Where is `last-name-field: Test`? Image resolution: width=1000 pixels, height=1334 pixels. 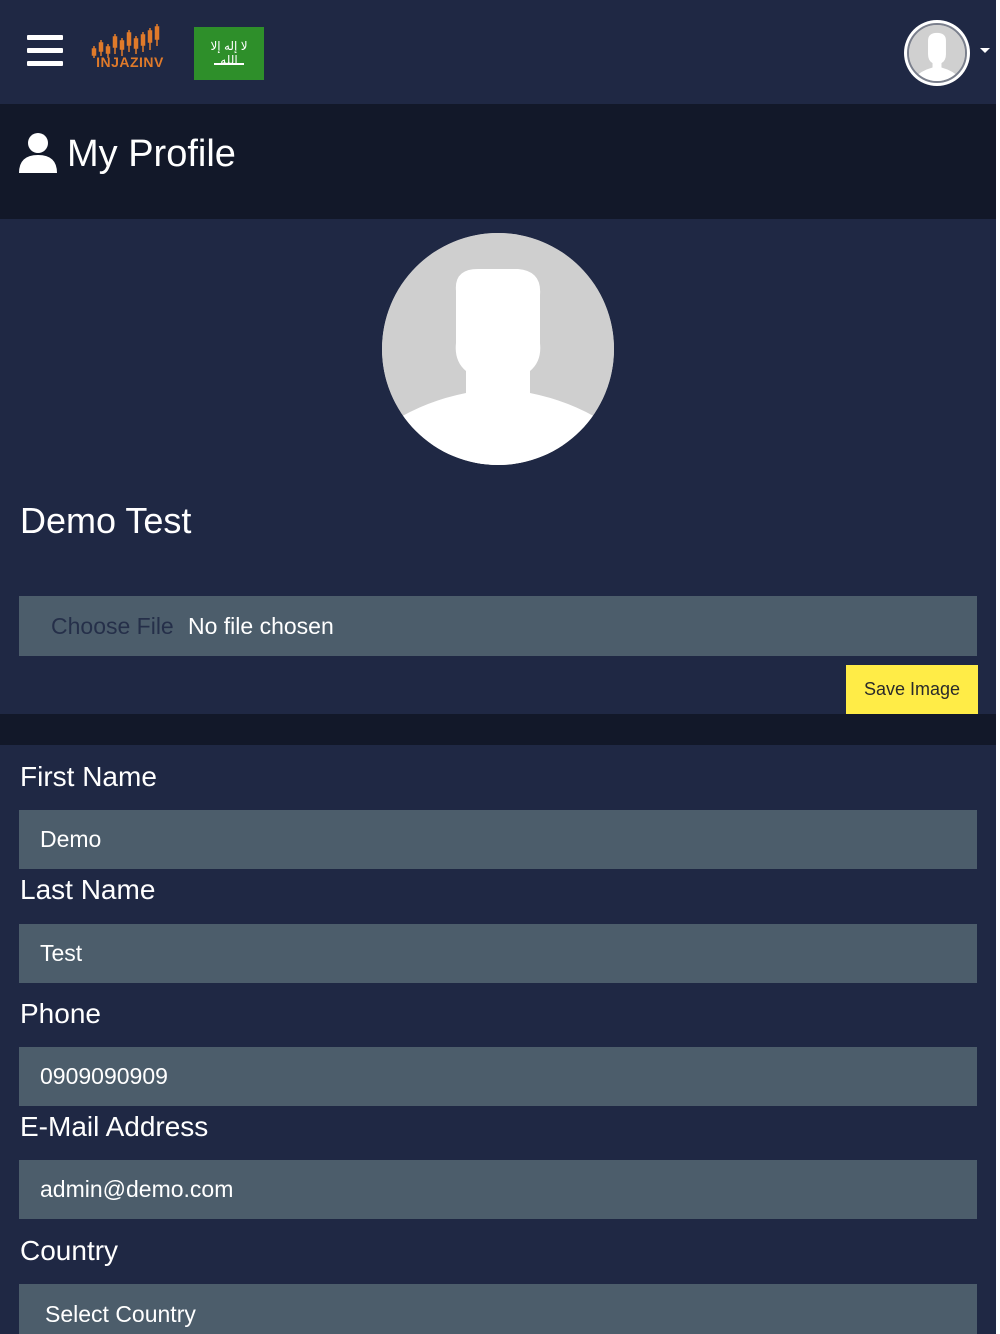
last-name-field: Test is located at coordinates (498, 953).